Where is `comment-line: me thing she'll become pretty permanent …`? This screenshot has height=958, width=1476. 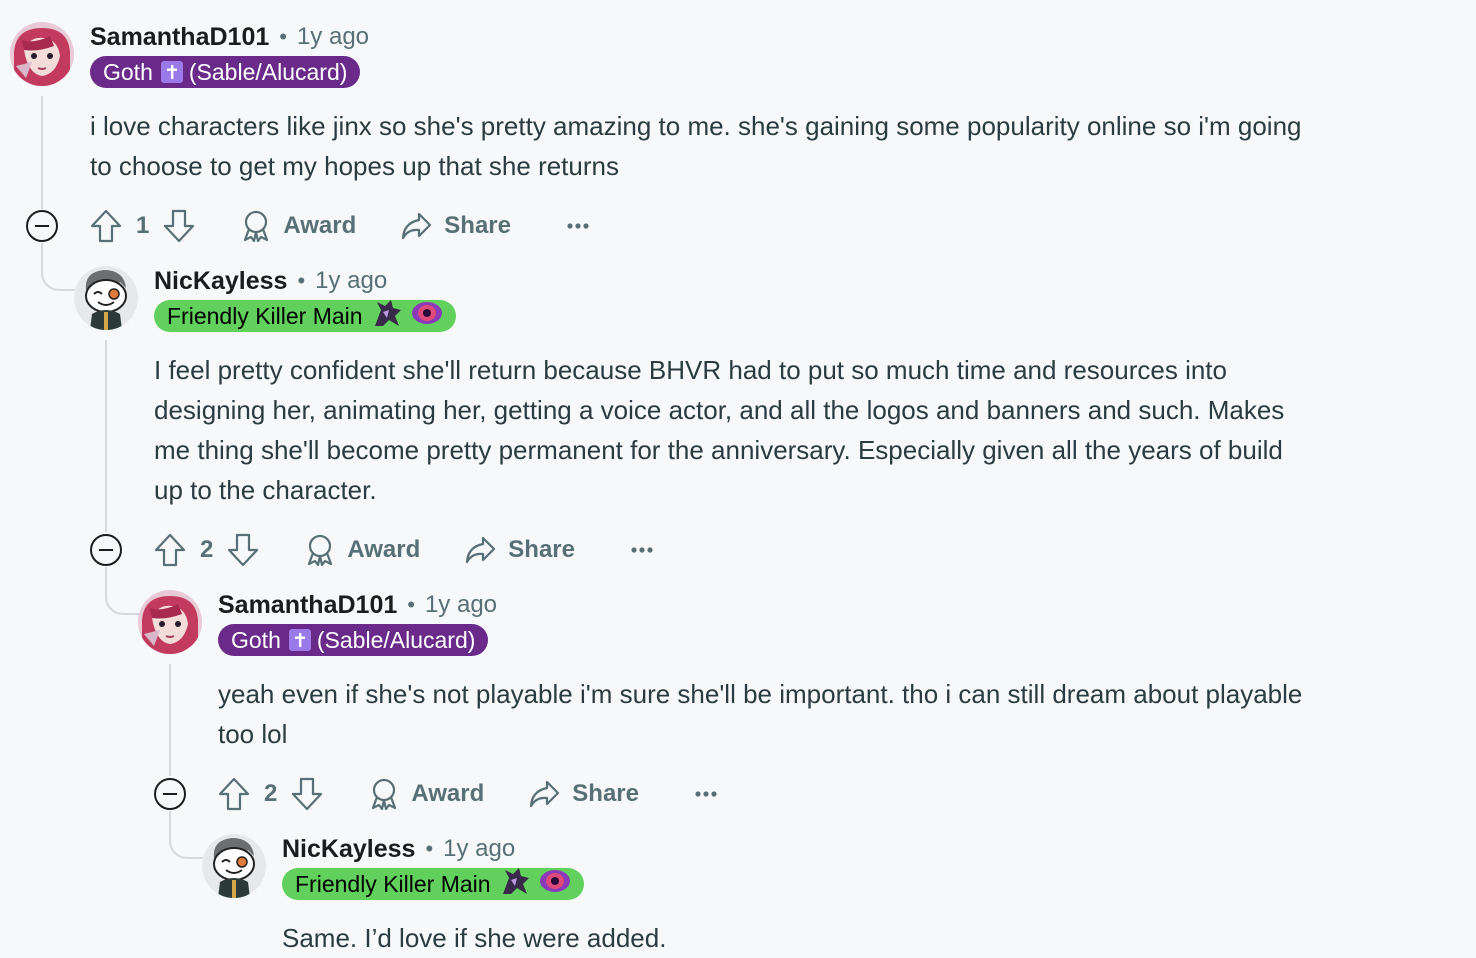
comment-line: me thing she'll become pretty permanent … is located at coordinates (718, 450).